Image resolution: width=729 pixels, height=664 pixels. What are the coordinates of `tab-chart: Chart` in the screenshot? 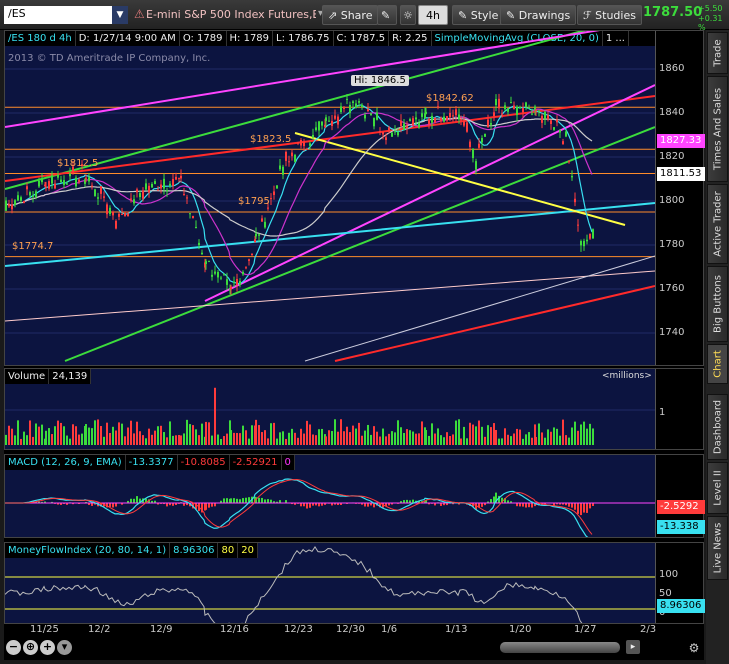 It's located at (717, 364).